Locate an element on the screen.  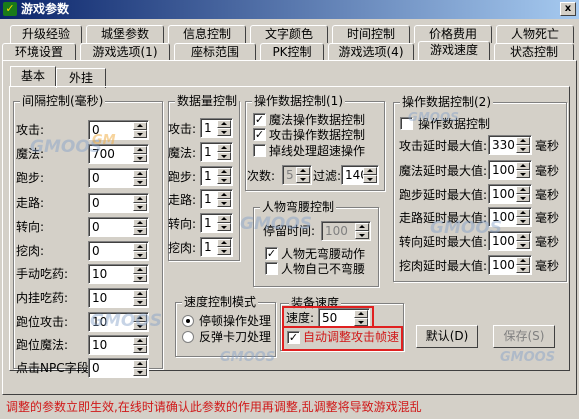
interval-input-4-arrows is located at coordinates (140, 227).